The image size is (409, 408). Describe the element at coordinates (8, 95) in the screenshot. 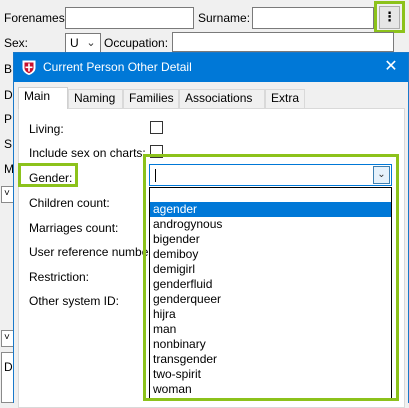

I see `left-letter-d: D` at that location.